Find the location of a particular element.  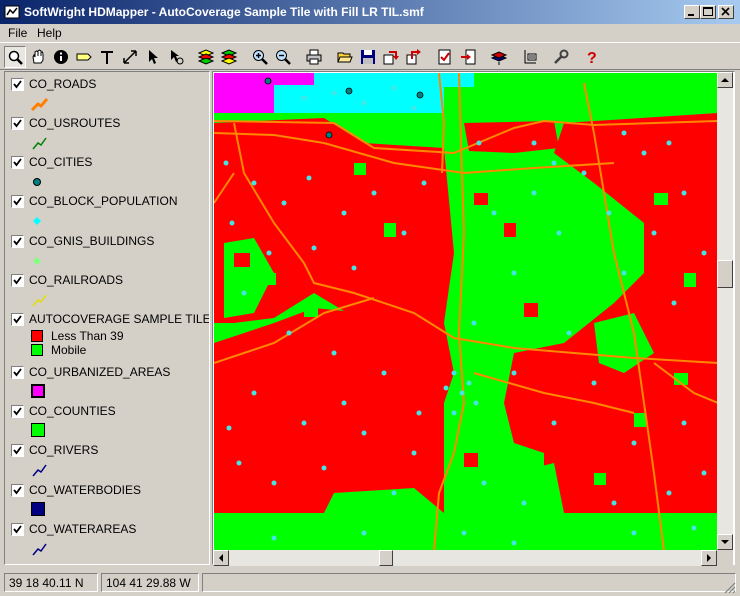

horizontal-scrollbar is located at coordinates (465, 558).